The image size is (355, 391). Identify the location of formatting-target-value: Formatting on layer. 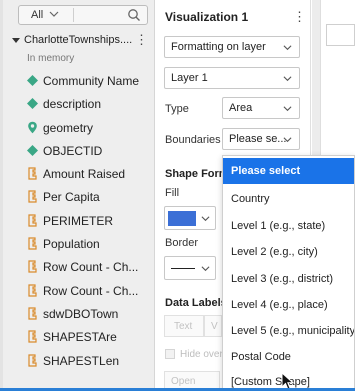
(218, 47).